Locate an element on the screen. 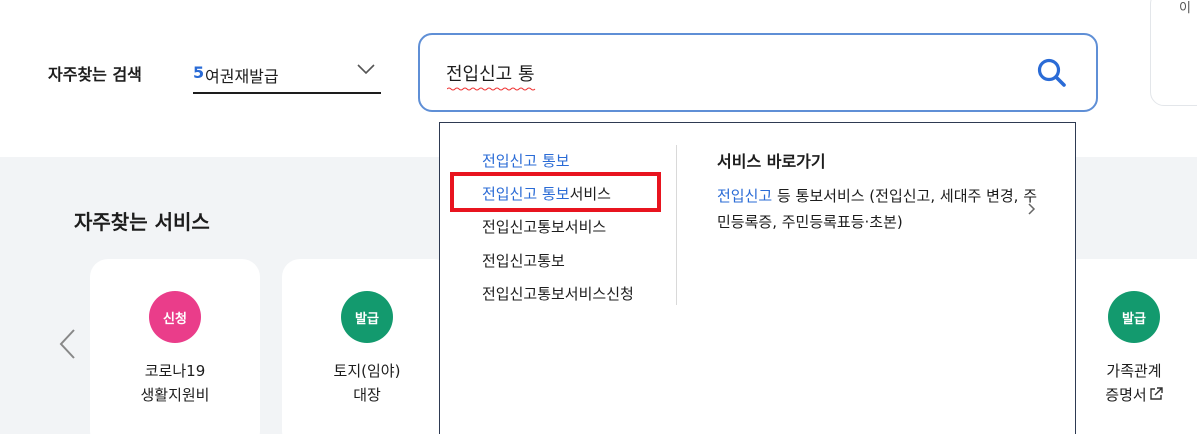 Image resolution: width=1197 pixels, height=434 pixels. apply-badge: 신청 is located at coordinates (175, 317).